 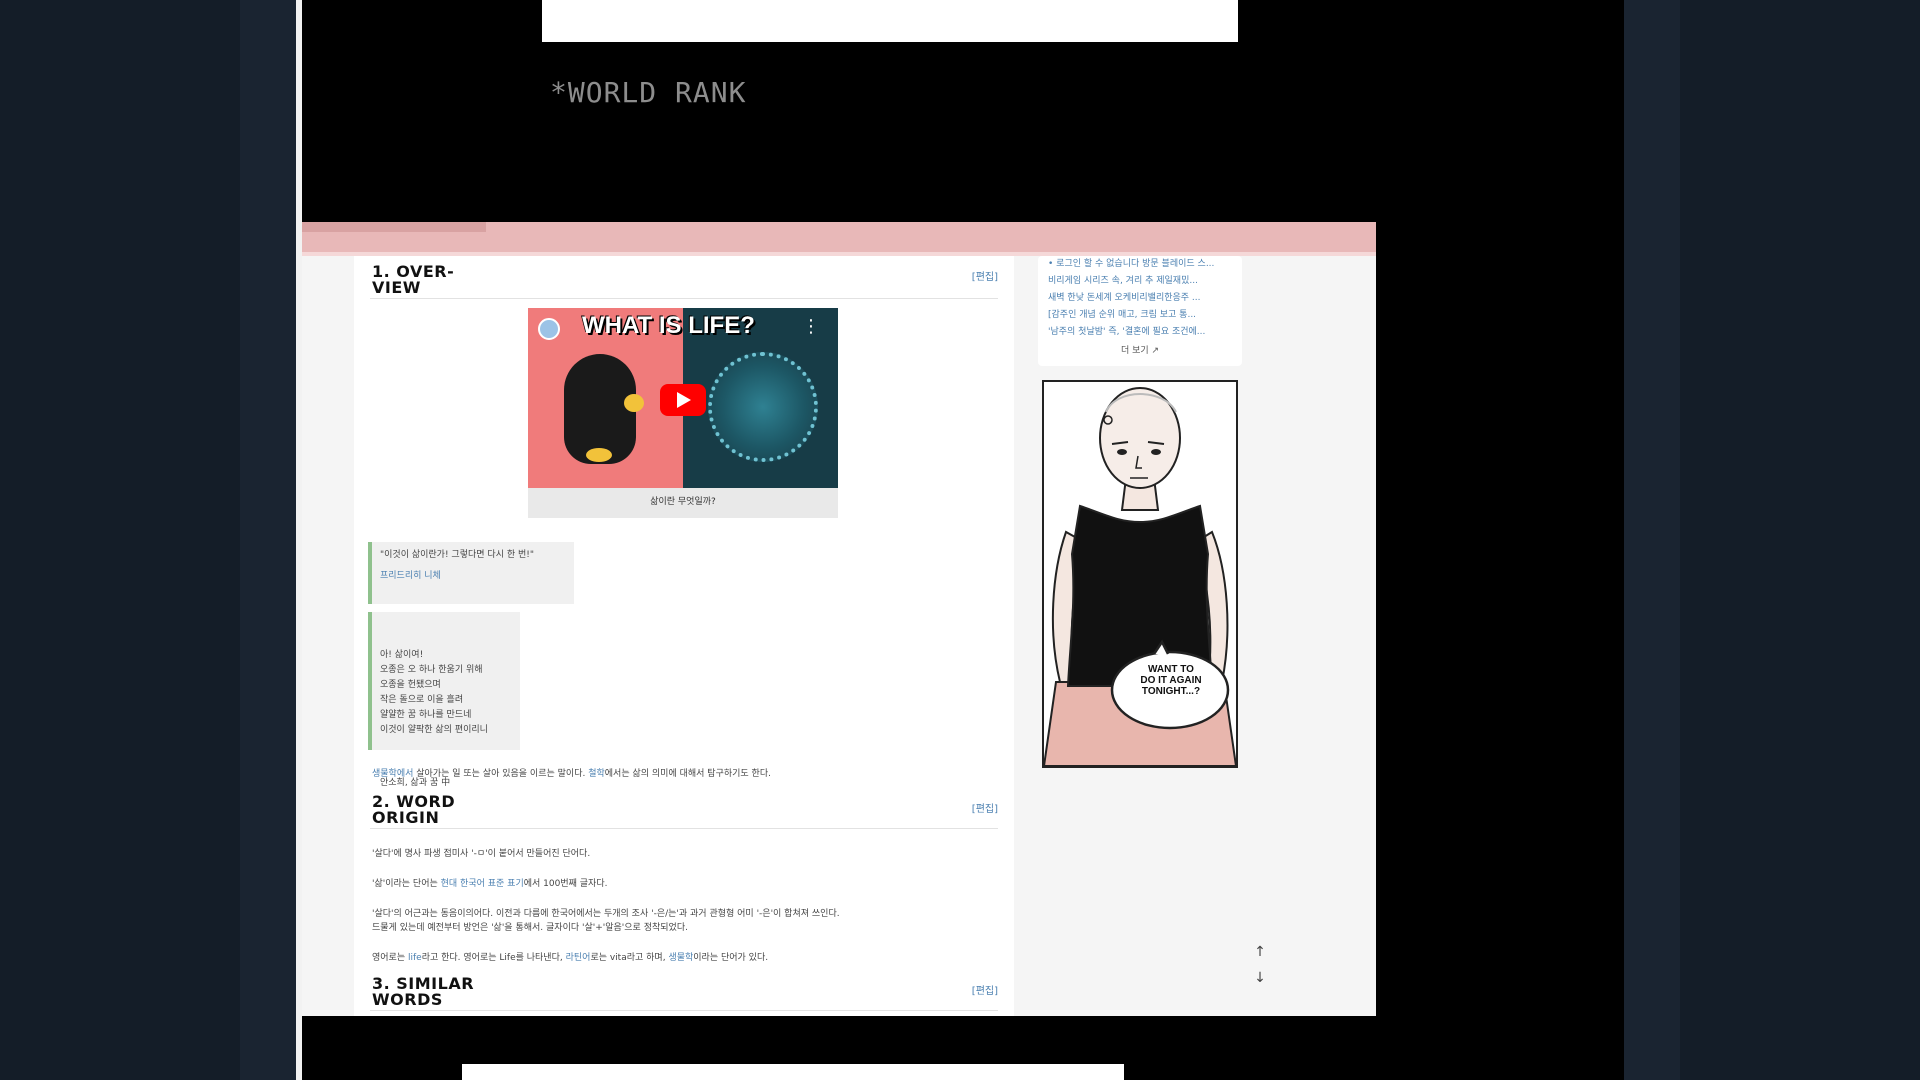 What do you see at coordinates (763, 407) in the screenshot?
I see `virus-illustration` at bounding box center [763, 407].